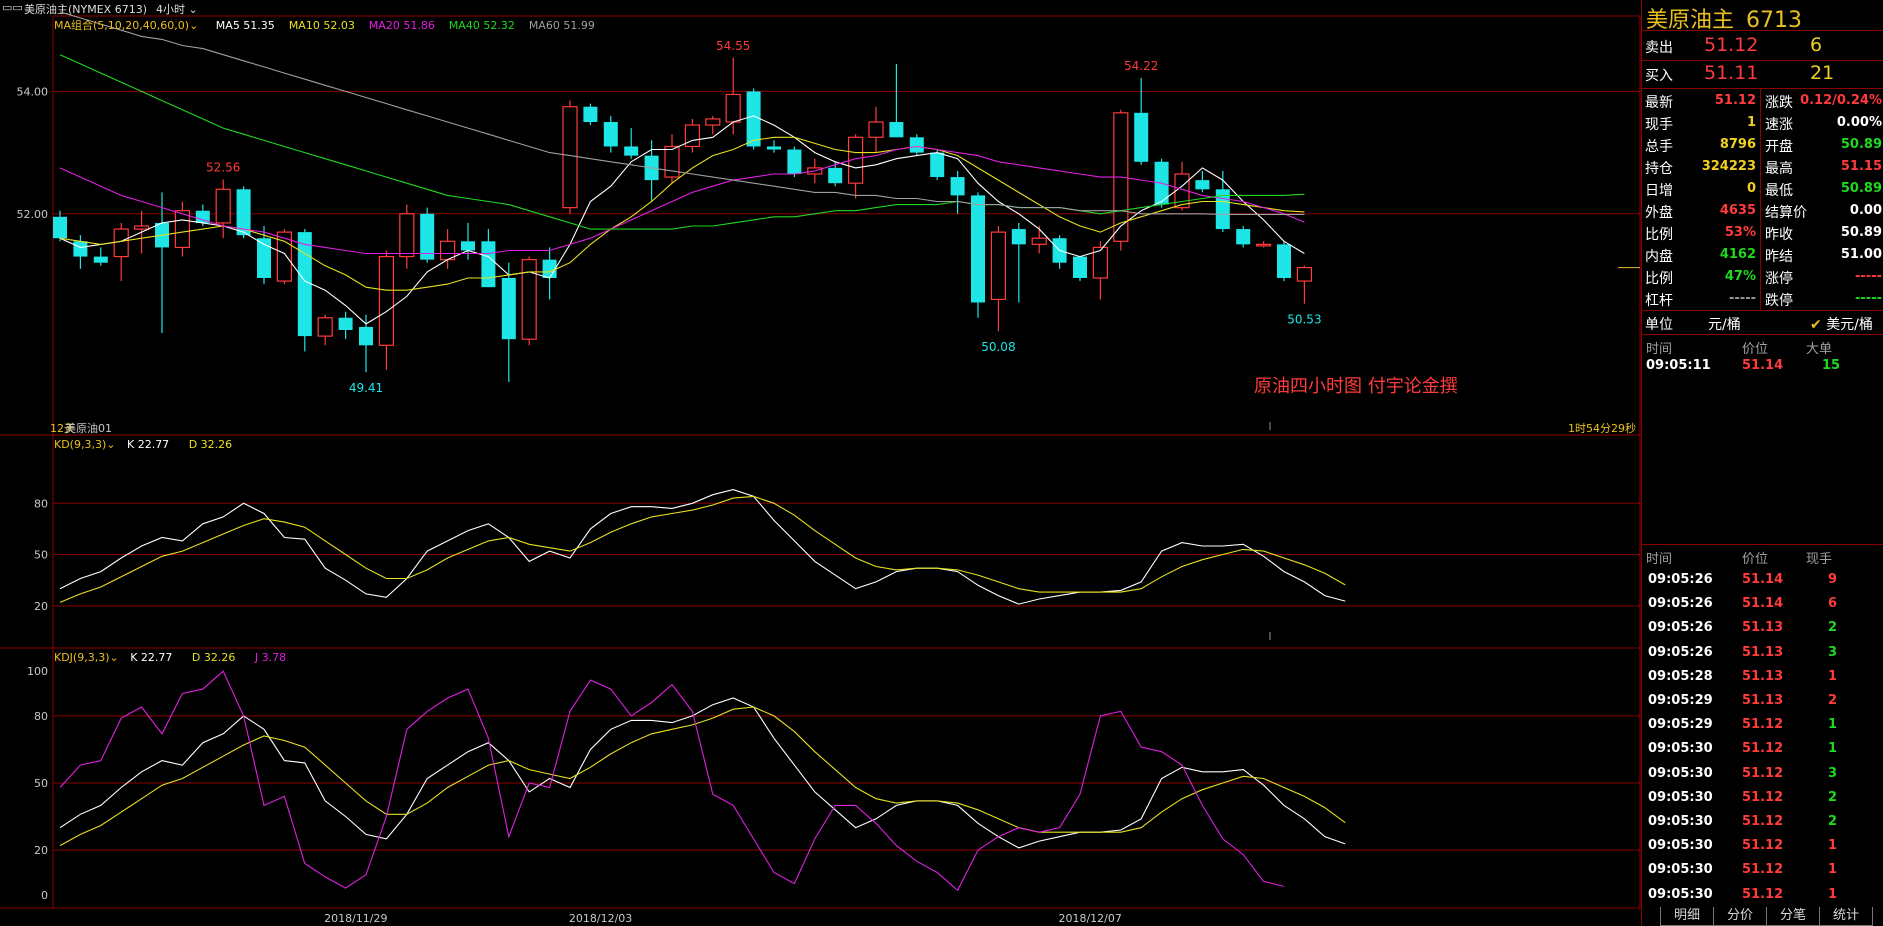 Image resolution: width=1883 pixels, height=926 pixels. Describe the element at coordinates (41, 716) in the screenshot. I see `y-tick-label: 80` at that location.